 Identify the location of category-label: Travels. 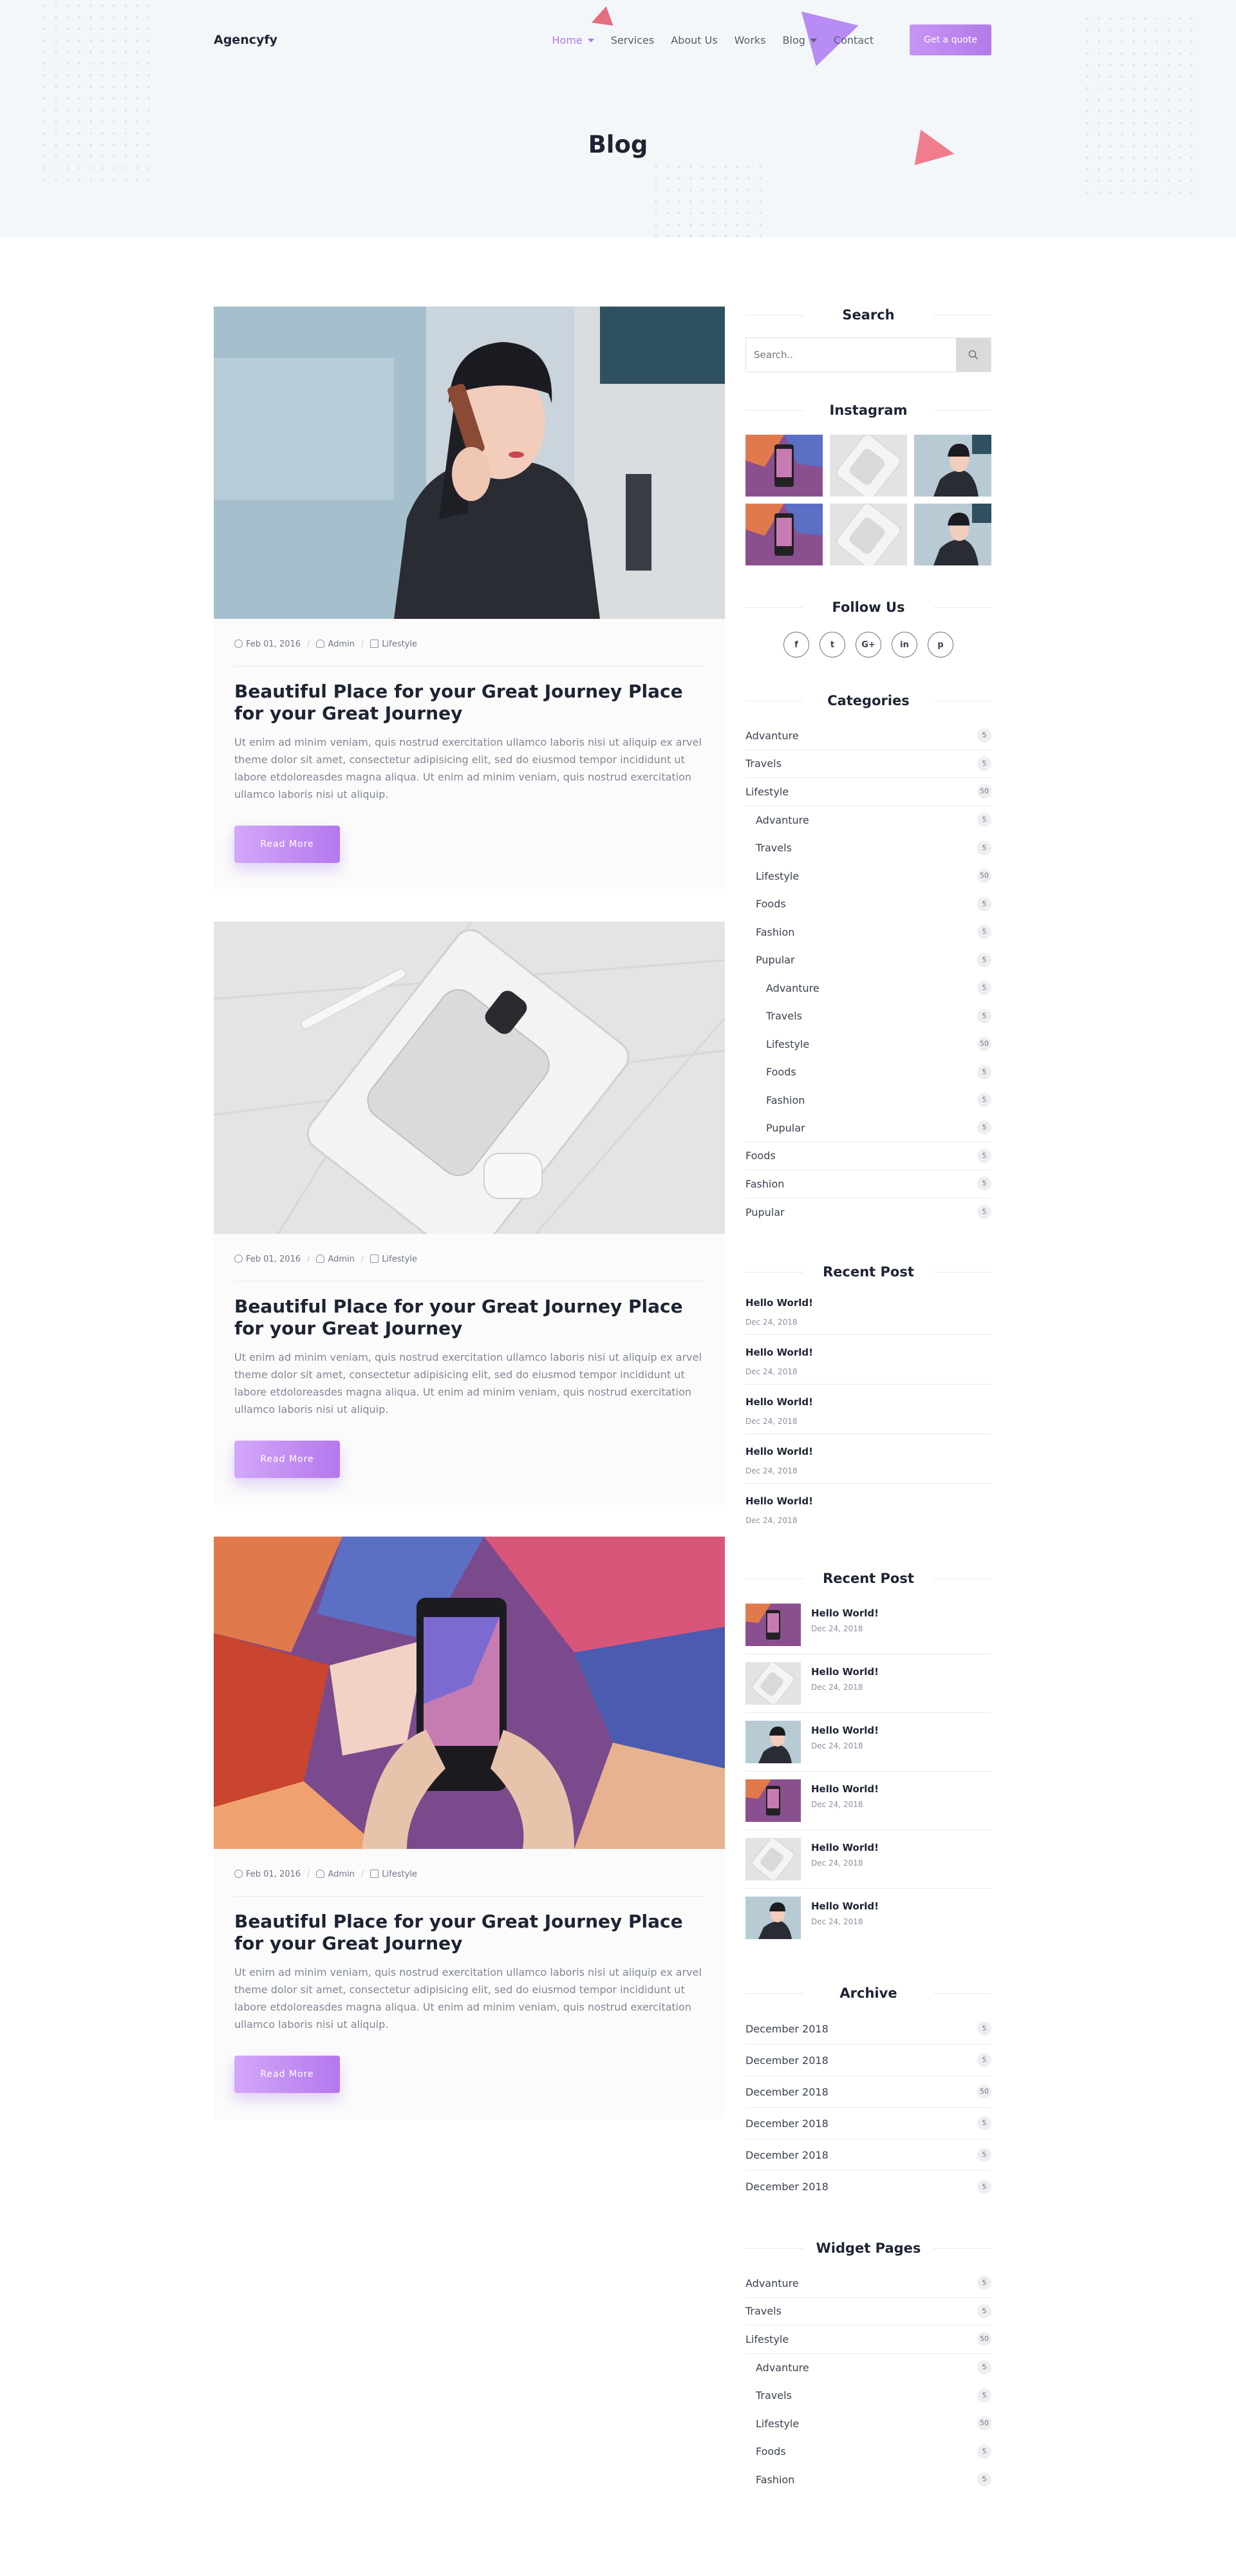
(784, 1016).